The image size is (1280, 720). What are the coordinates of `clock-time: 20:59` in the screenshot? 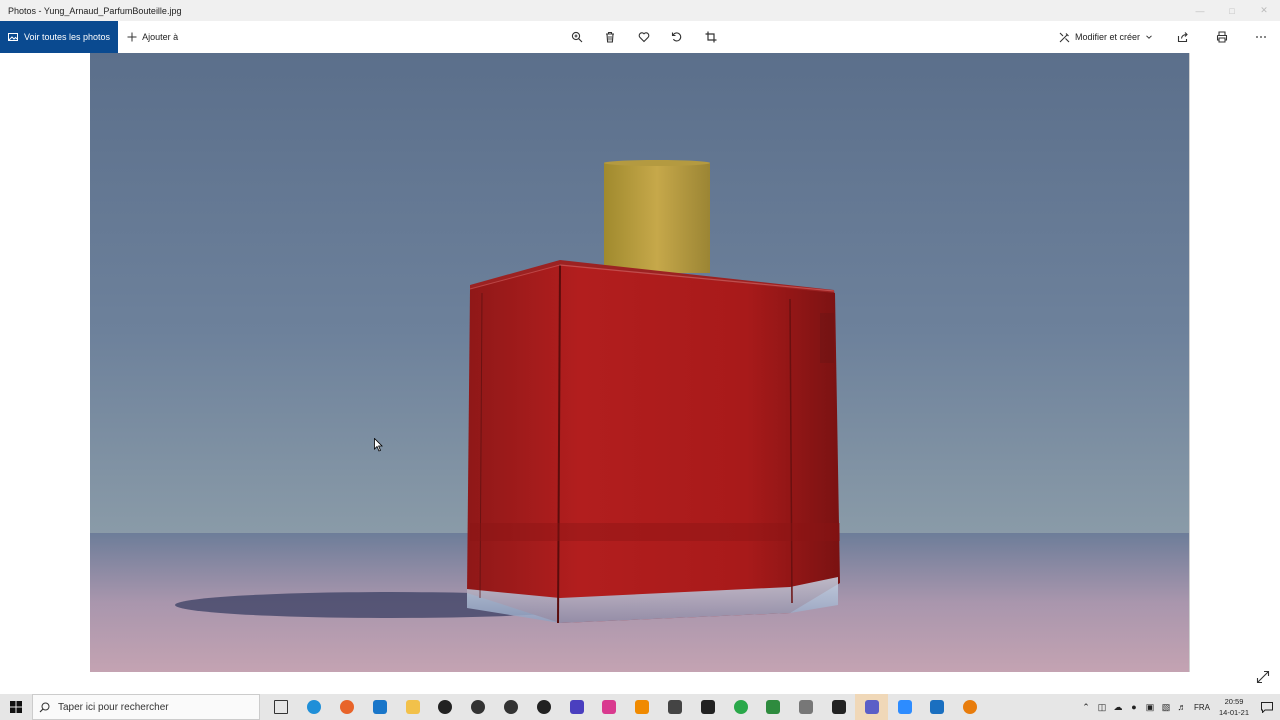 It's located at (1234, 701).